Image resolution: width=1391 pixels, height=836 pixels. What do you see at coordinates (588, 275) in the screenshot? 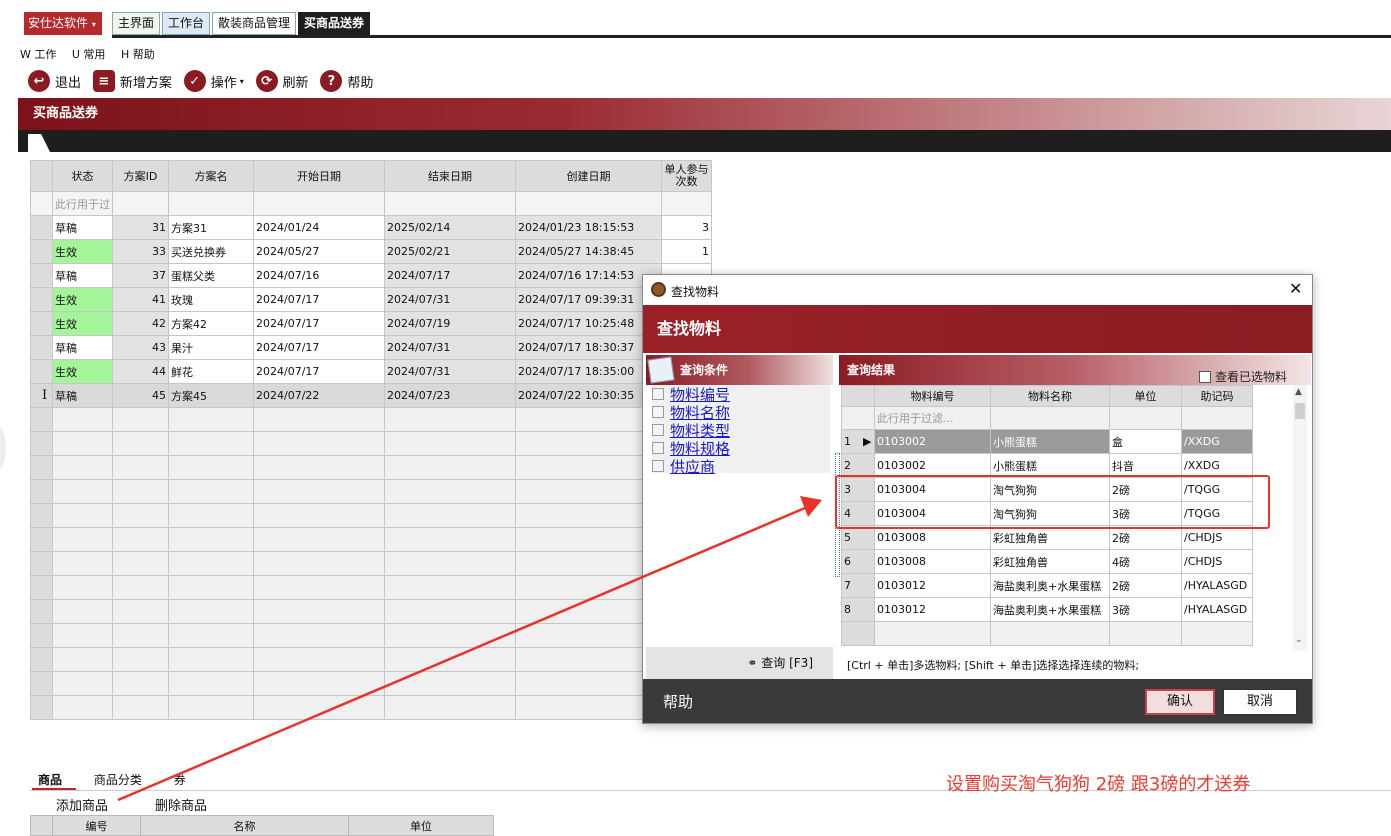
I see `cell-created: 2024/07/16 17:14:53` at bounding box center [588, 275].